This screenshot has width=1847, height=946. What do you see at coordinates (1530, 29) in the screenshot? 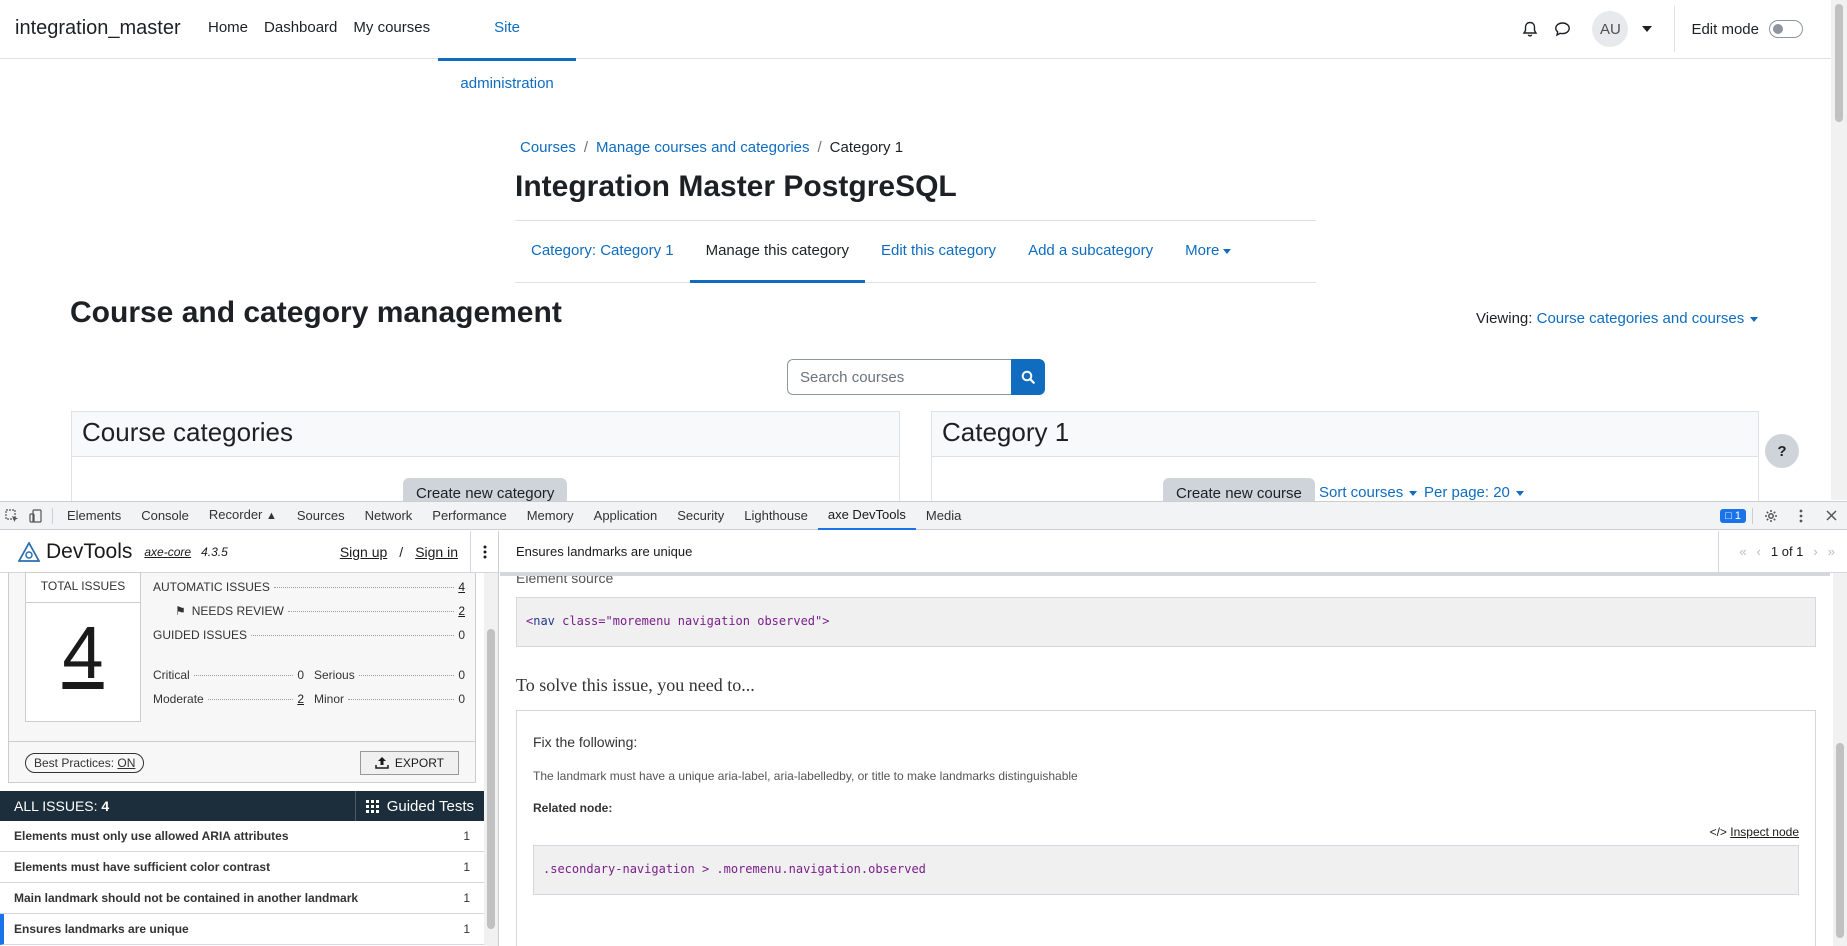
I see `notifications-bell-icon` at bounding box center [1530, 29].